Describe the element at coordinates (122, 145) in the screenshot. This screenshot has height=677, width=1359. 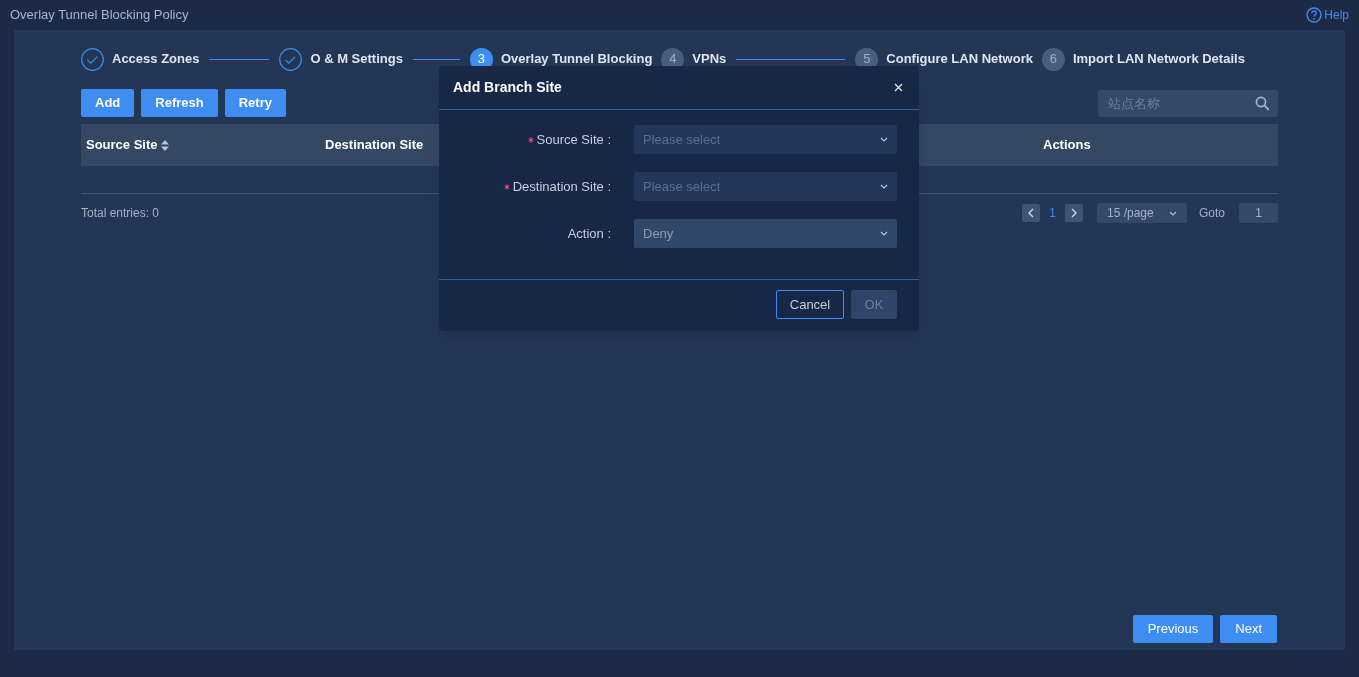
I see `column-header: Source Site` at that location.